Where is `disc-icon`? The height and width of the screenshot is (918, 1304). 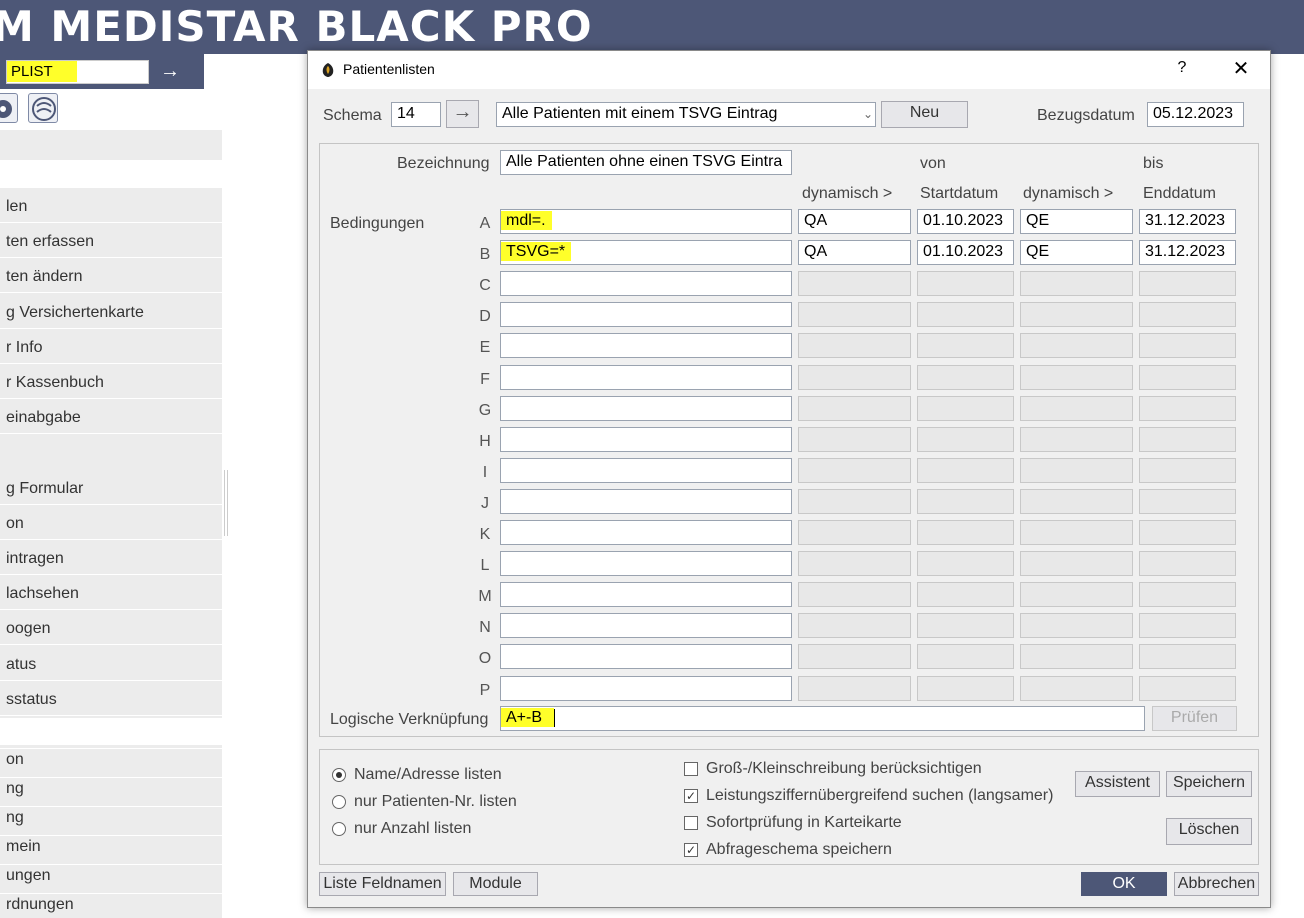
disc-icon is located at coordinates (9, 108).